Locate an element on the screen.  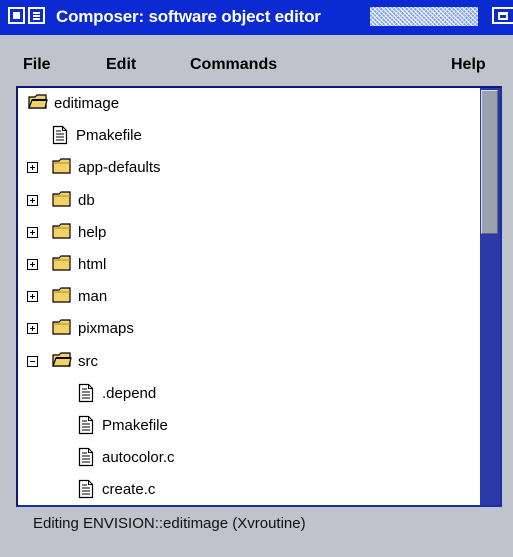
menu-file: File is located at coordinates (37, 65).